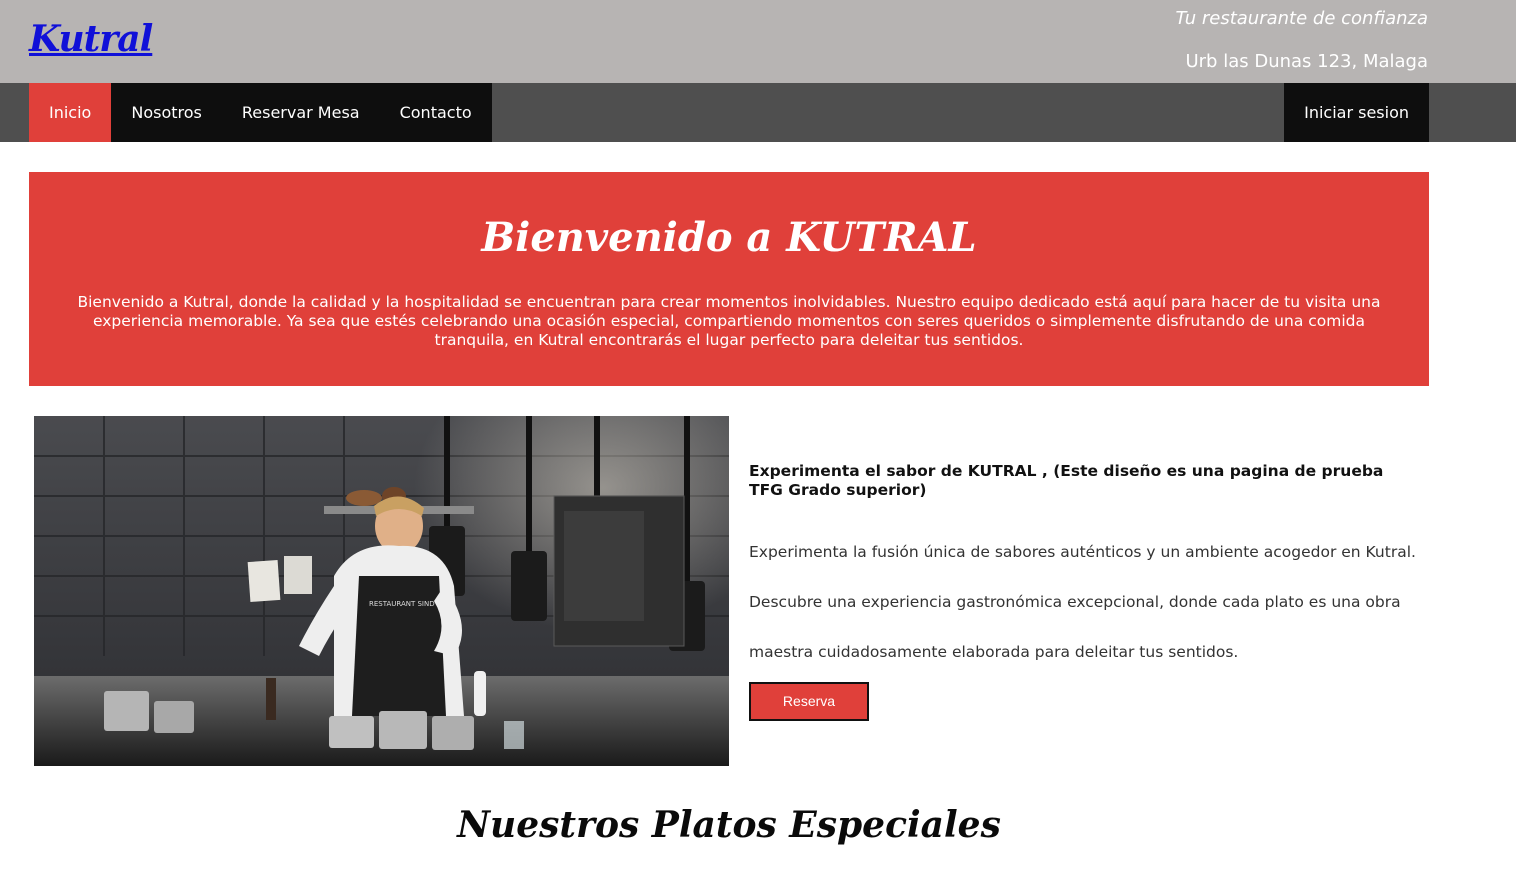 The width and height of the screenshot is (1516, 884). What do you see at coordinates (1306, 61) in the screenshot?
I see `address: Urb las Dunas 123, Malaga` at bounding box center [1306, 61].